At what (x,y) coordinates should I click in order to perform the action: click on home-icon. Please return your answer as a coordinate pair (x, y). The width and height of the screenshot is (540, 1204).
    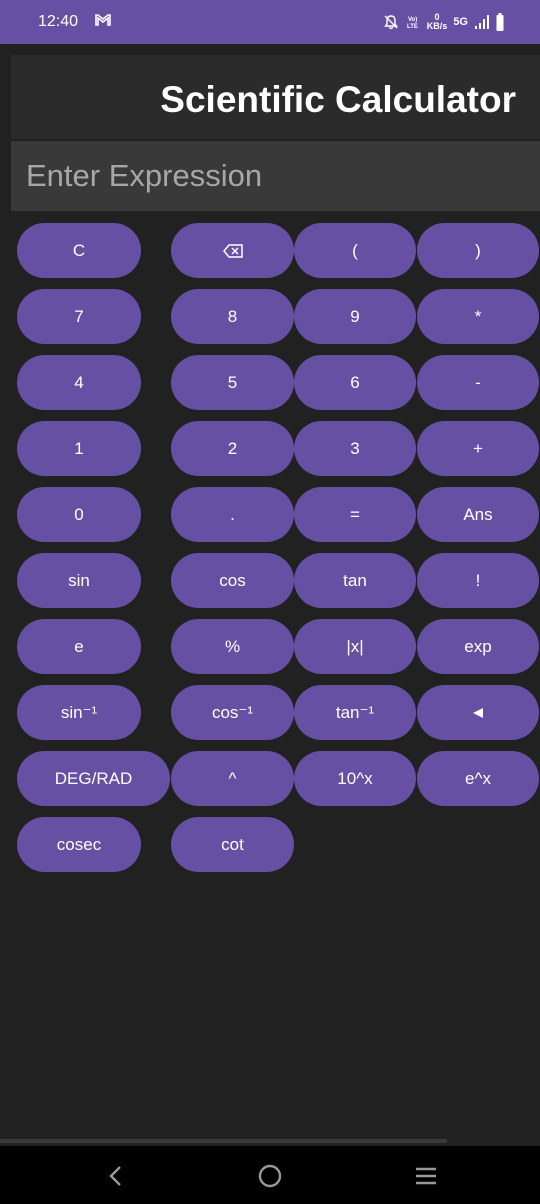
    Looking at the image, I should click on (270, 1176).